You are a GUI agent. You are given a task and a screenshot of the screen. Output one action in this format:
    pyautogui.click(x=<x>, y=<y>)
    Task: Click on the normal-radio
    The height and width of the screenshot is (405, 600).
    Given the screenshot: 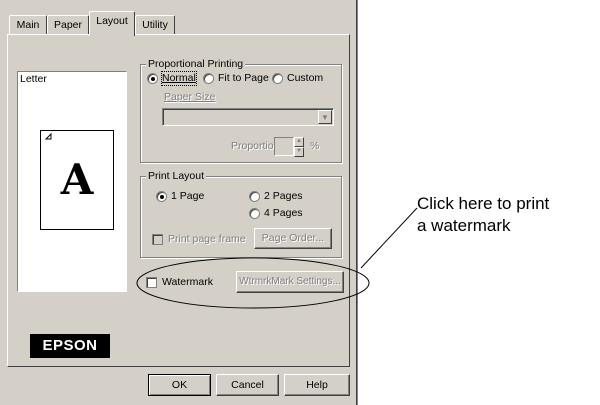 What is the action you would take?
    pyautogui.click(x=152, y=78)
    